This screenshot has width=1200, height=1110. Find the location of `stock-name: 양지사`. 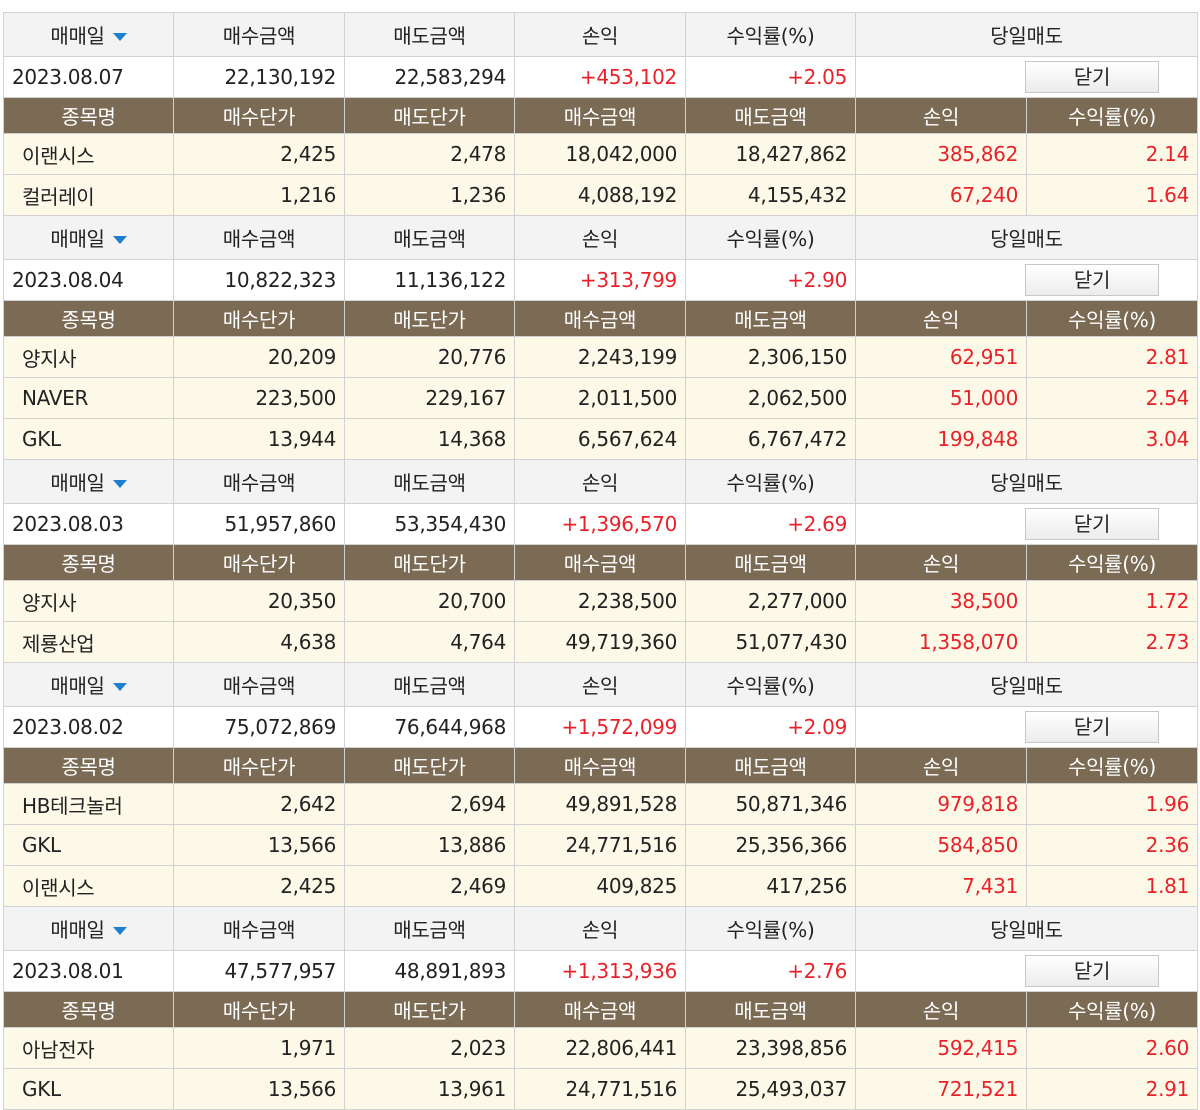

stock-name: 양지사 is located at coordinates (88, 601).